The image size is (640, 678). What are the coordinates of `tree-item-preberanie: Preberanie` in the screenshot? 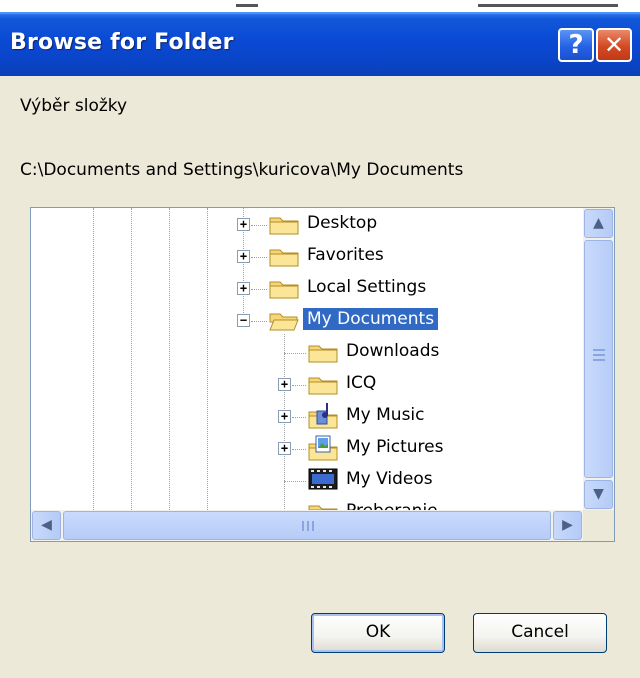 It's located at (307, 503).